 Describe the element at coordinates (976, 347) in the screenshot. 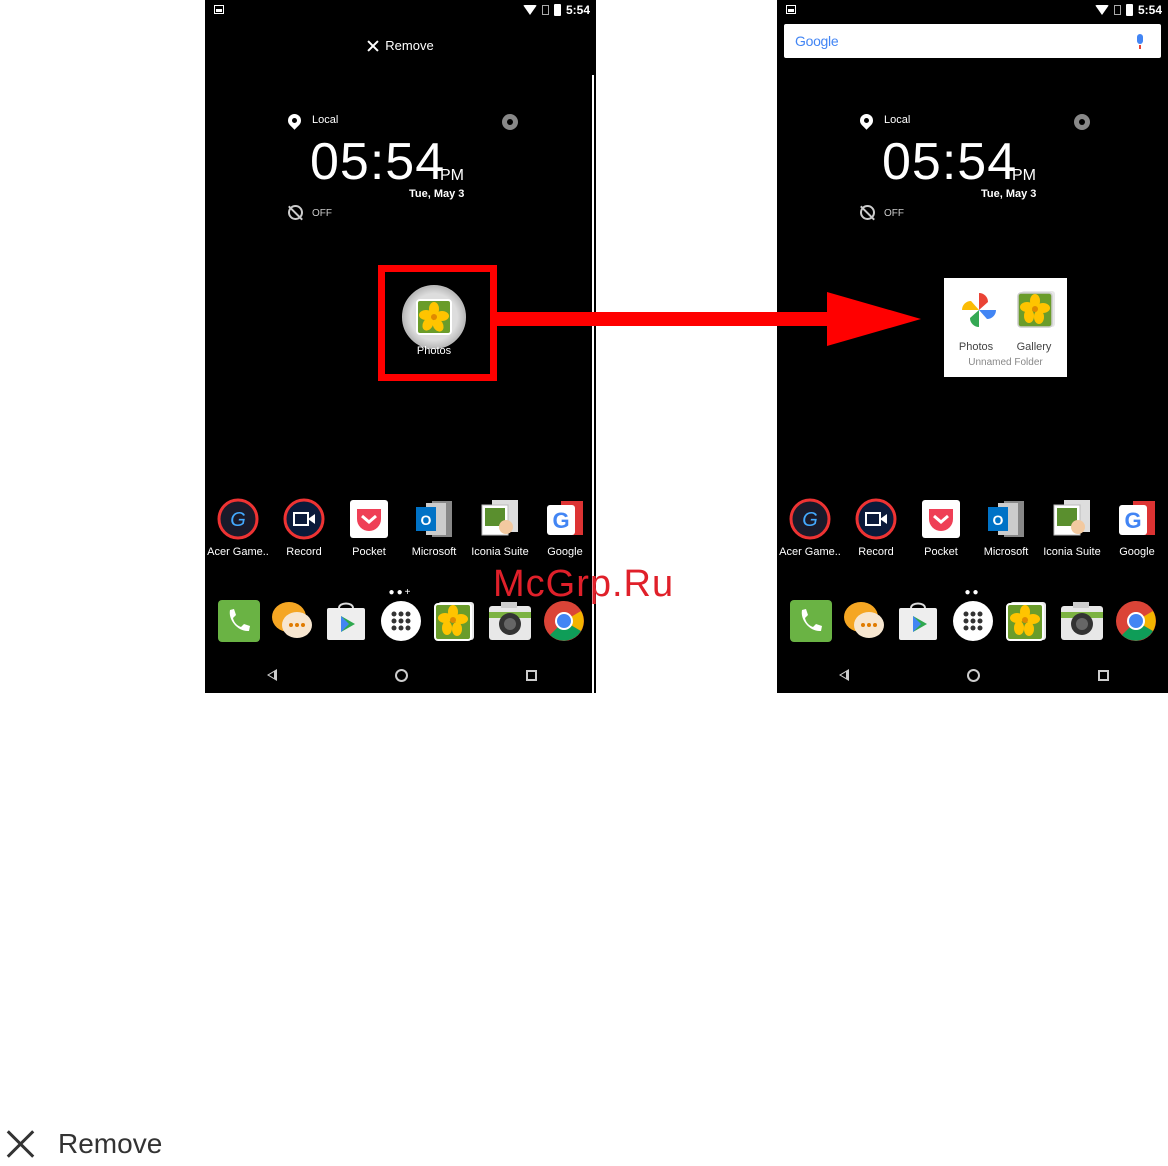

I see `folder-item-label: Photos` at that location.